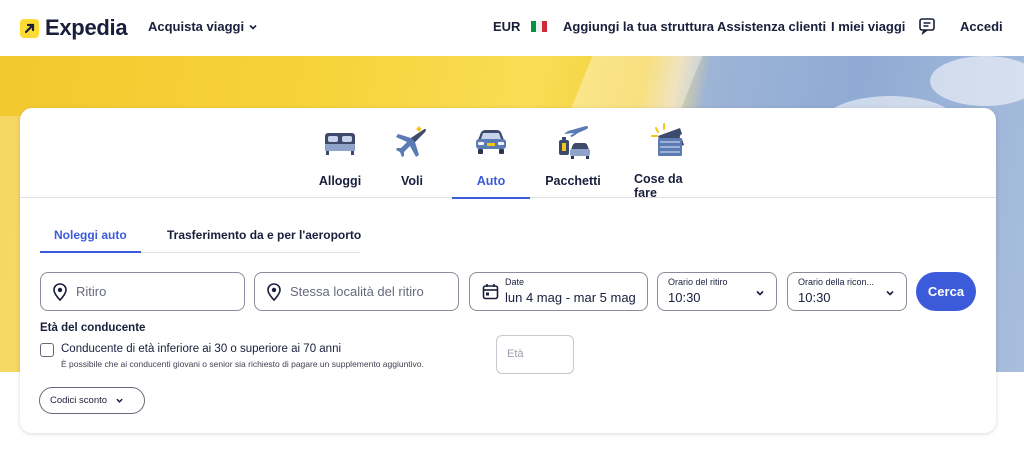 The width and height of the screenshot is (1024, 458). What do you see at coordinates (981, 26) in the screenshot?
I see `signin-link: Accedi` at bounding box center [981, 26].